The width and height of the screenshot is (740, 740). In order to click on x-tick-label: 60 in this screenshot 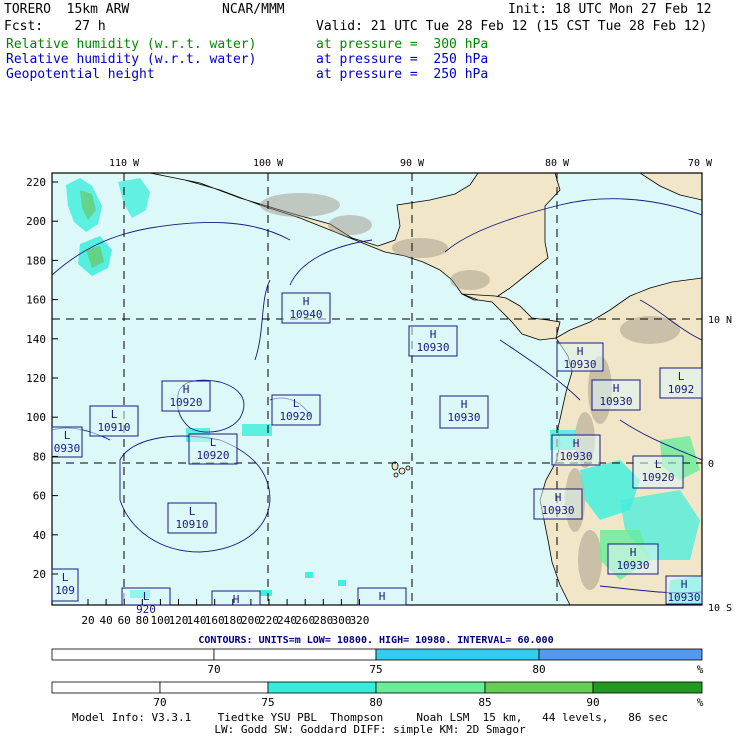, I will do `click(124, 620)`.